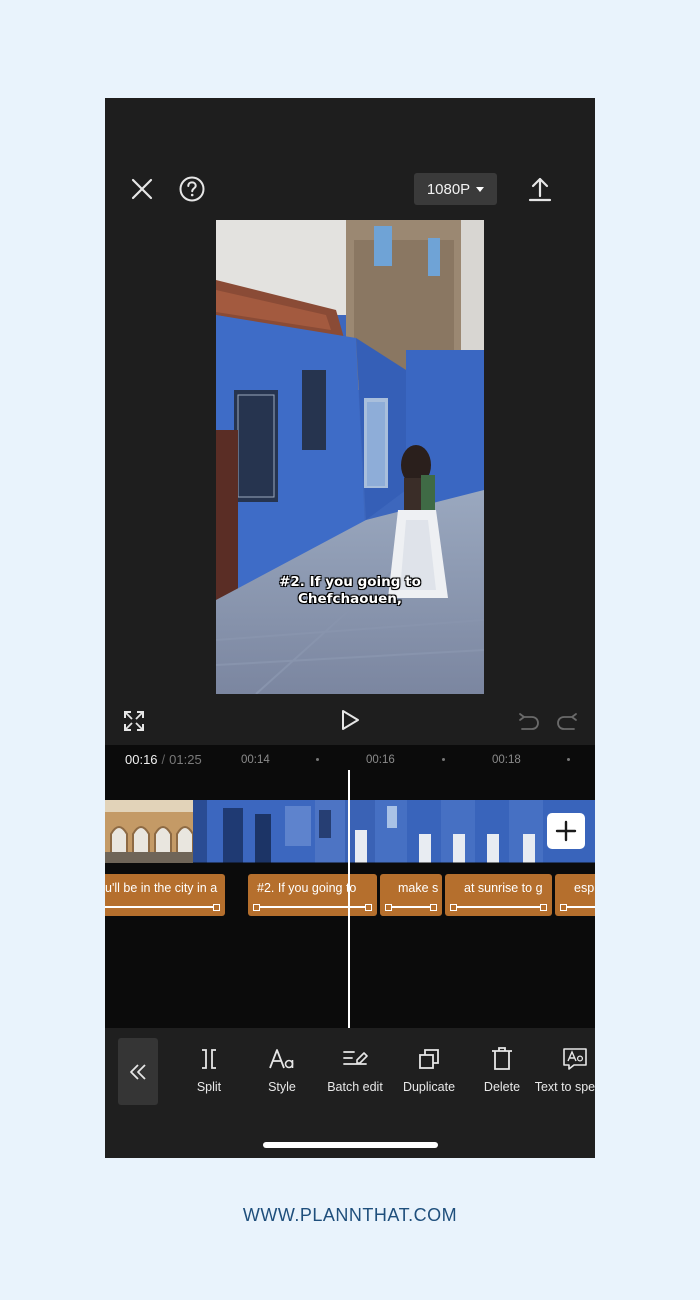 The width and height of the screenshot is (700, 1300). I want to click on export-button, so click(540, 189).